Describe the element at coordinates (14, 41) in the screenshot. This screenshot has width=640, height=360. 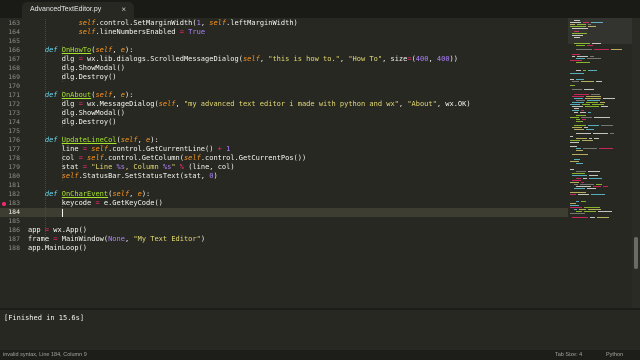
I see `line-number: 165` at that location.